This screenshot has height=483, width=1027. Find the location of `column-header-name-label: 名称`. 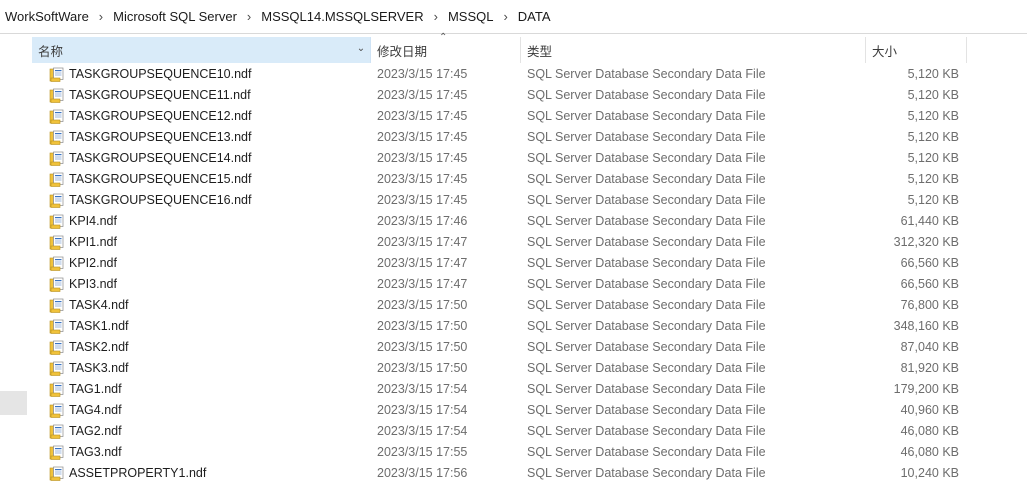

column-header-name-label: 名称 is located at coordinates (51, 51).